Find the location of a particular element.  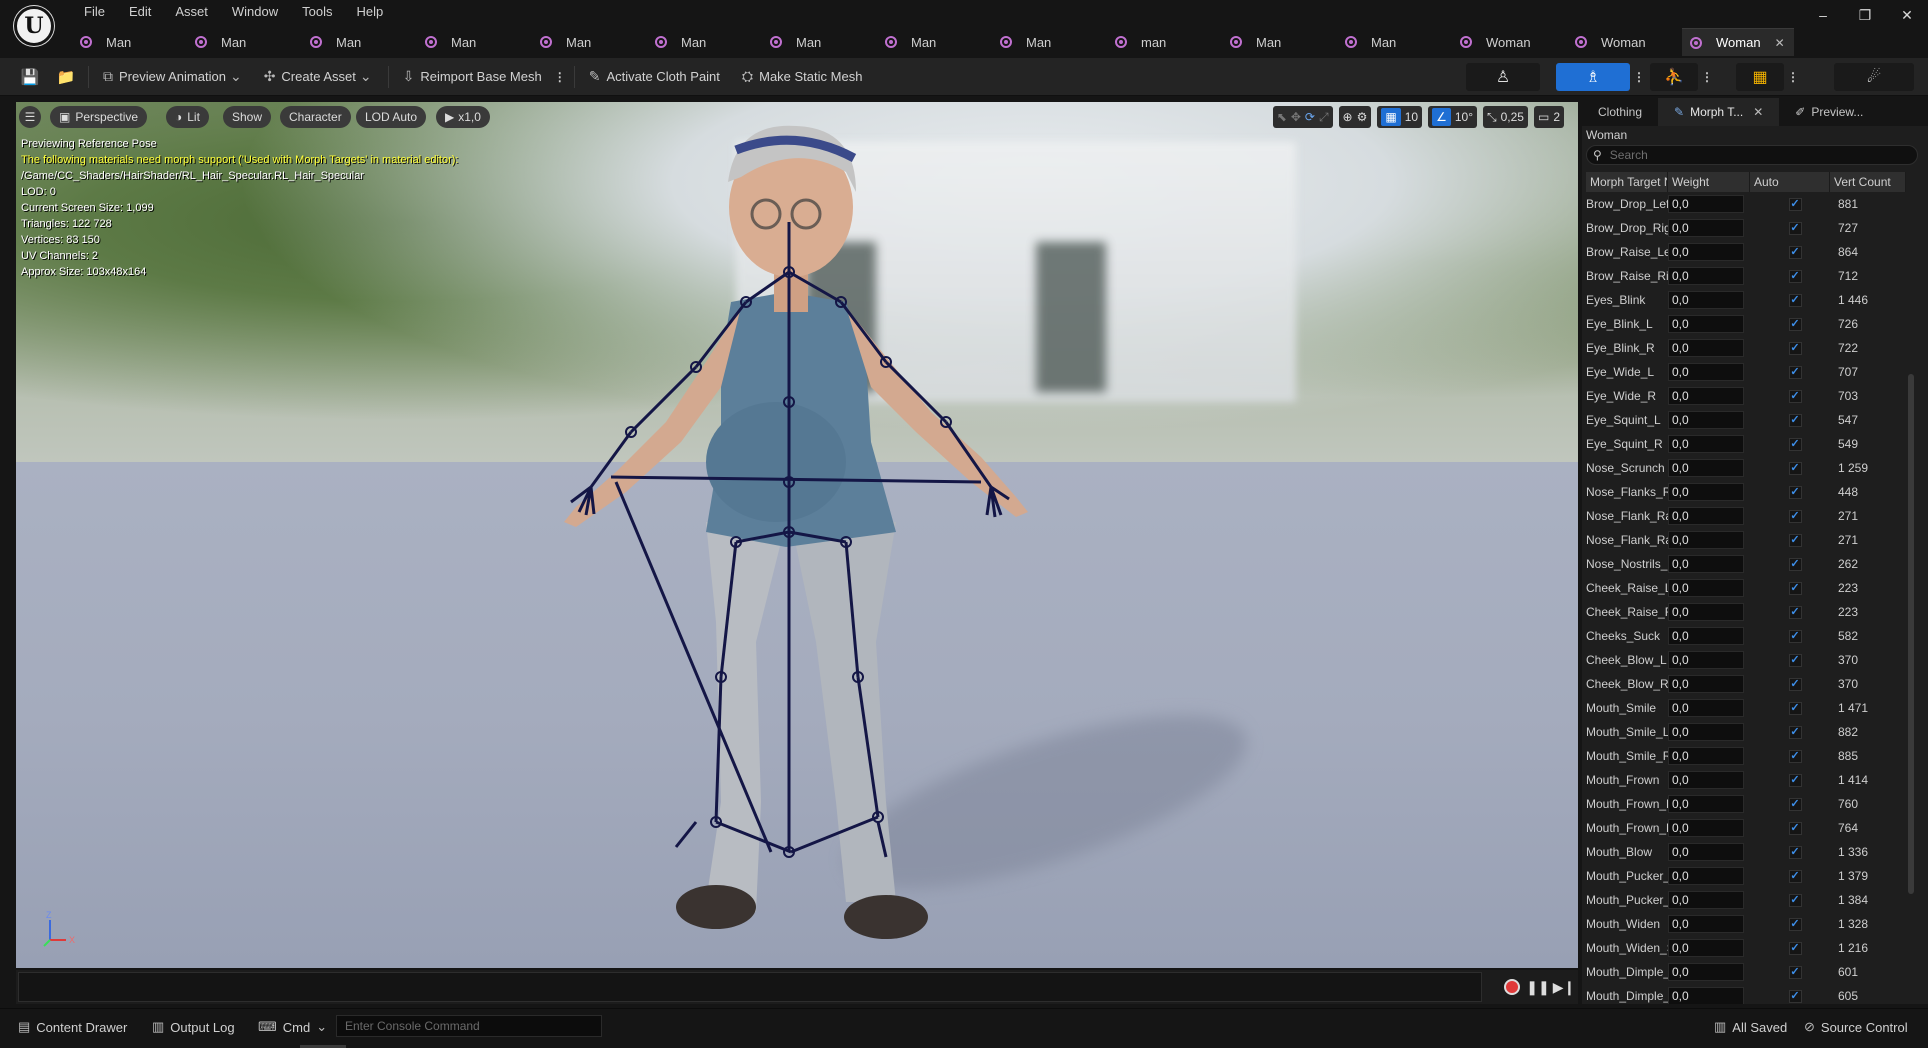

table-row: Mouth_Smile 0,0 ✓ 1 471 is located at coordinates (1746, 708).